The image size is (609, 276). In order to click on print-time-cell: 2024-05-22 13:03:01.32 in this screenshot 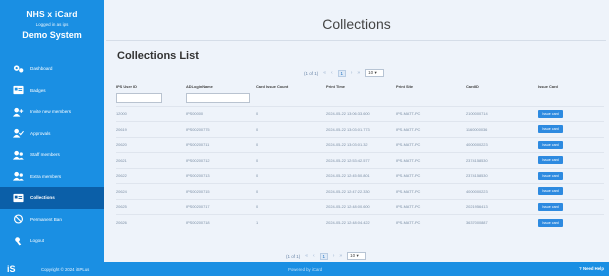, I will do `click(361, 144)`.